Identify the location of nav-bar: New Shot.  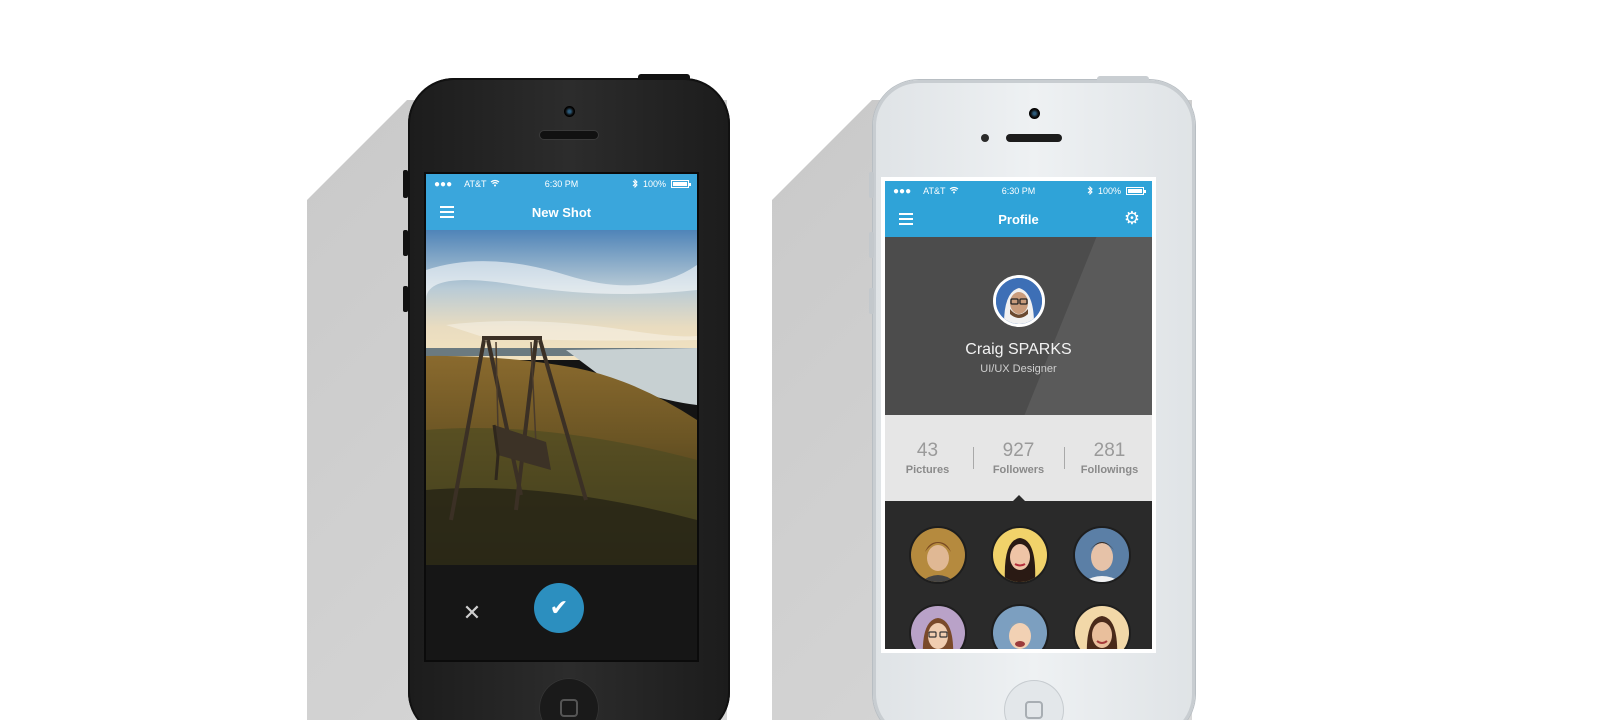
(561, 212).